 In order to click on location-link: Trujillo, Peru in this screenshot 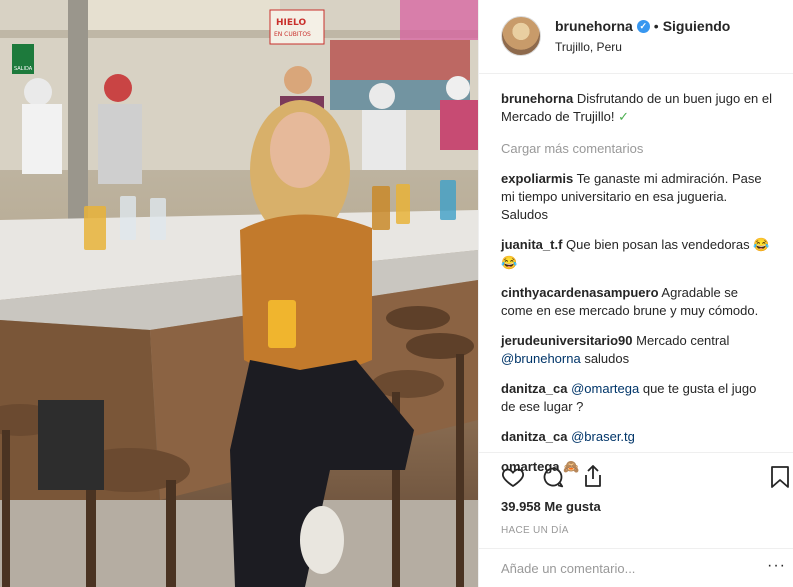, I will do `click(670, 47)`.